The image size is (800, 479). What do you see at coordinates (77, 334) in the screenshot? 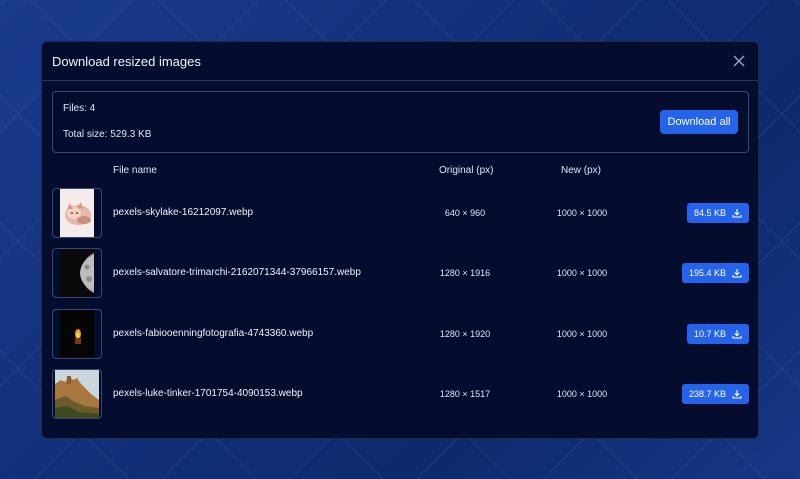
I see `thumbnail-candle` at bounding box center [77, 334].